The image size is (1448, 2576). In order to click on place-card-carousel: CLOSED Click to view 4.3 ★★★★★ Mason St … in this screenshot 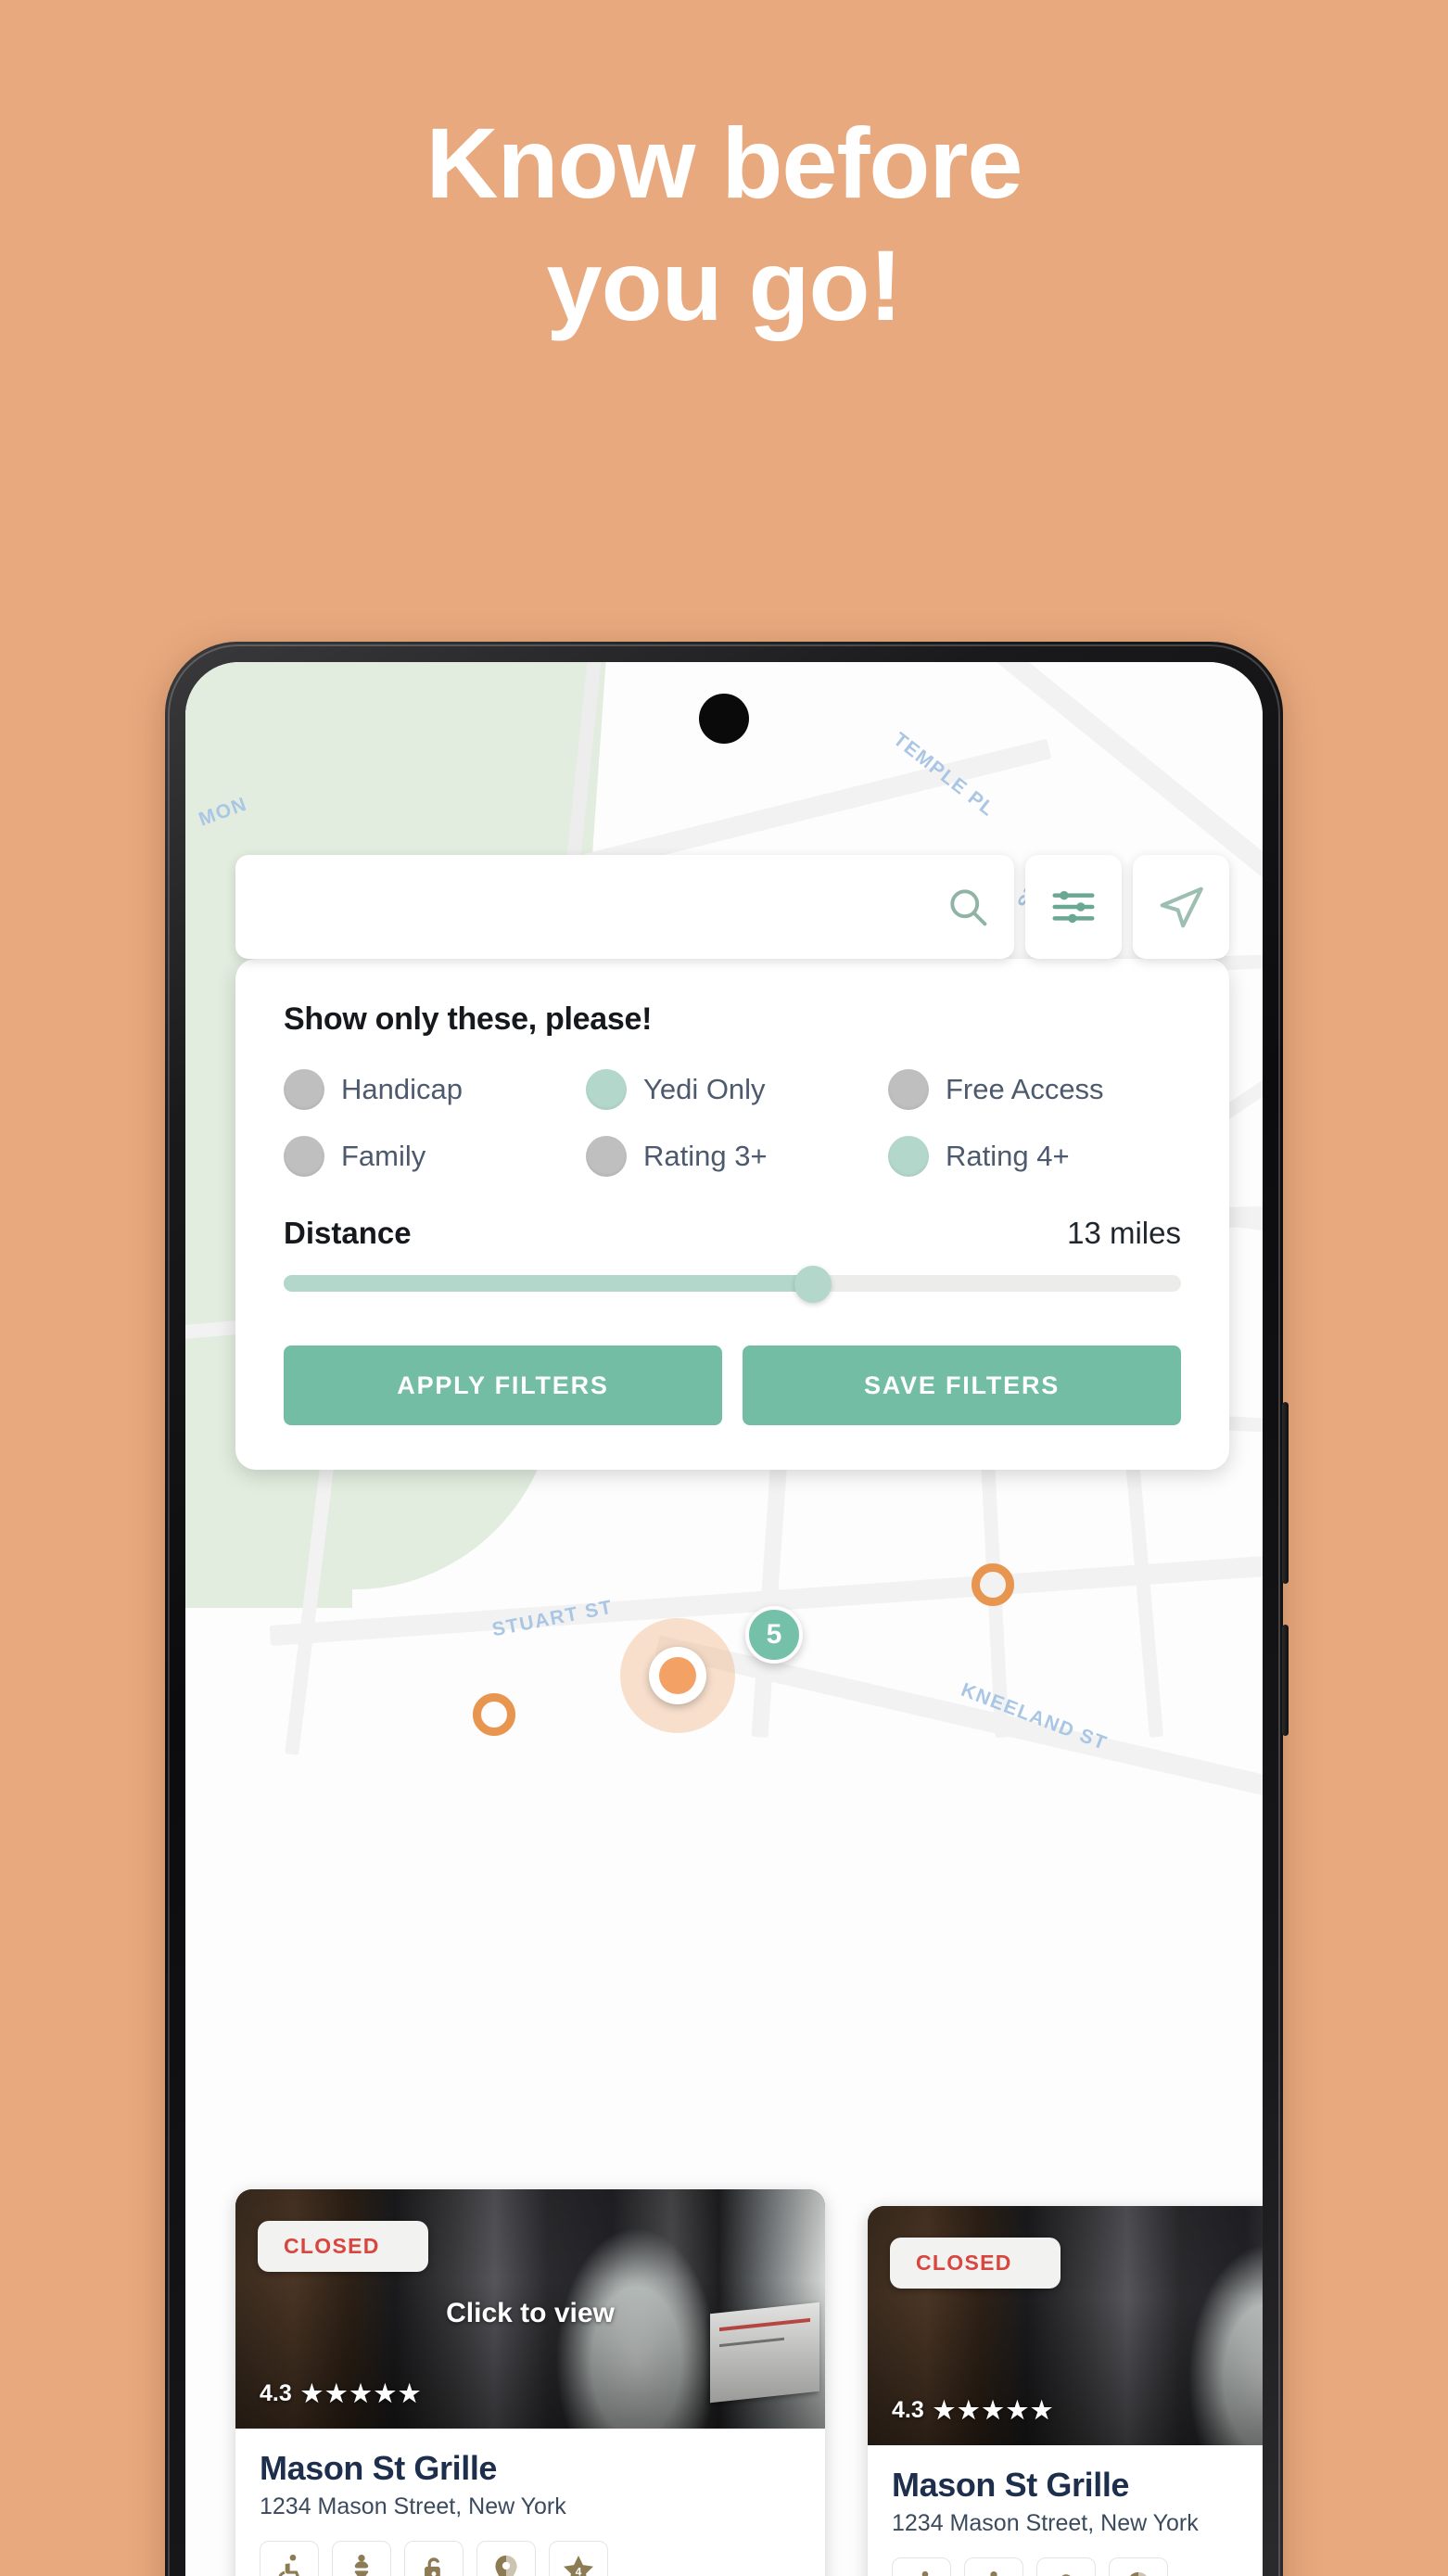, I will do `click(749, 2382)`.